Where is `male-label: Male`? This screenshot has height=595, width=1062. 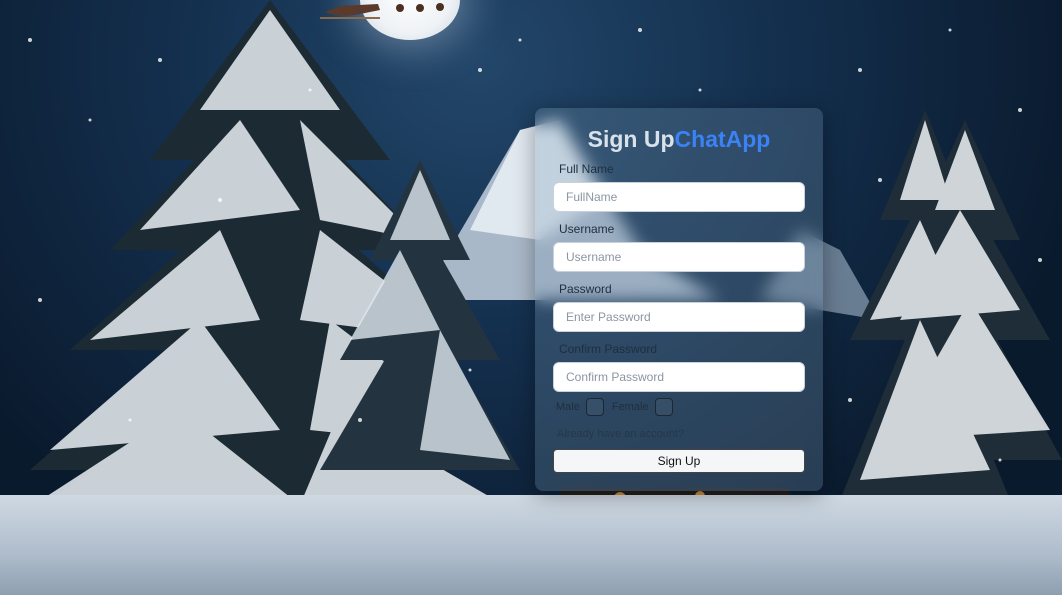
male-label: Male is located at coordinates (568, 407).